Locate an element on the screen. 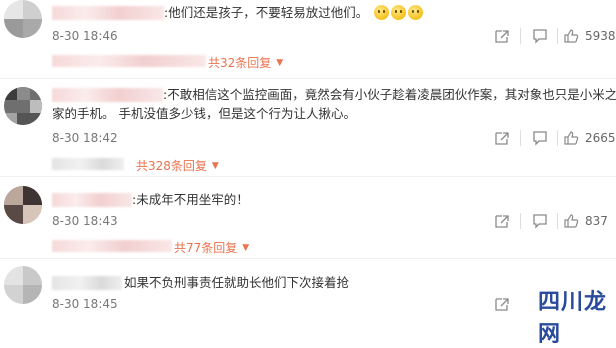 The width and height of the screenshot is (616, 348). like-count: 5938 is located at coordinates (600, 36).